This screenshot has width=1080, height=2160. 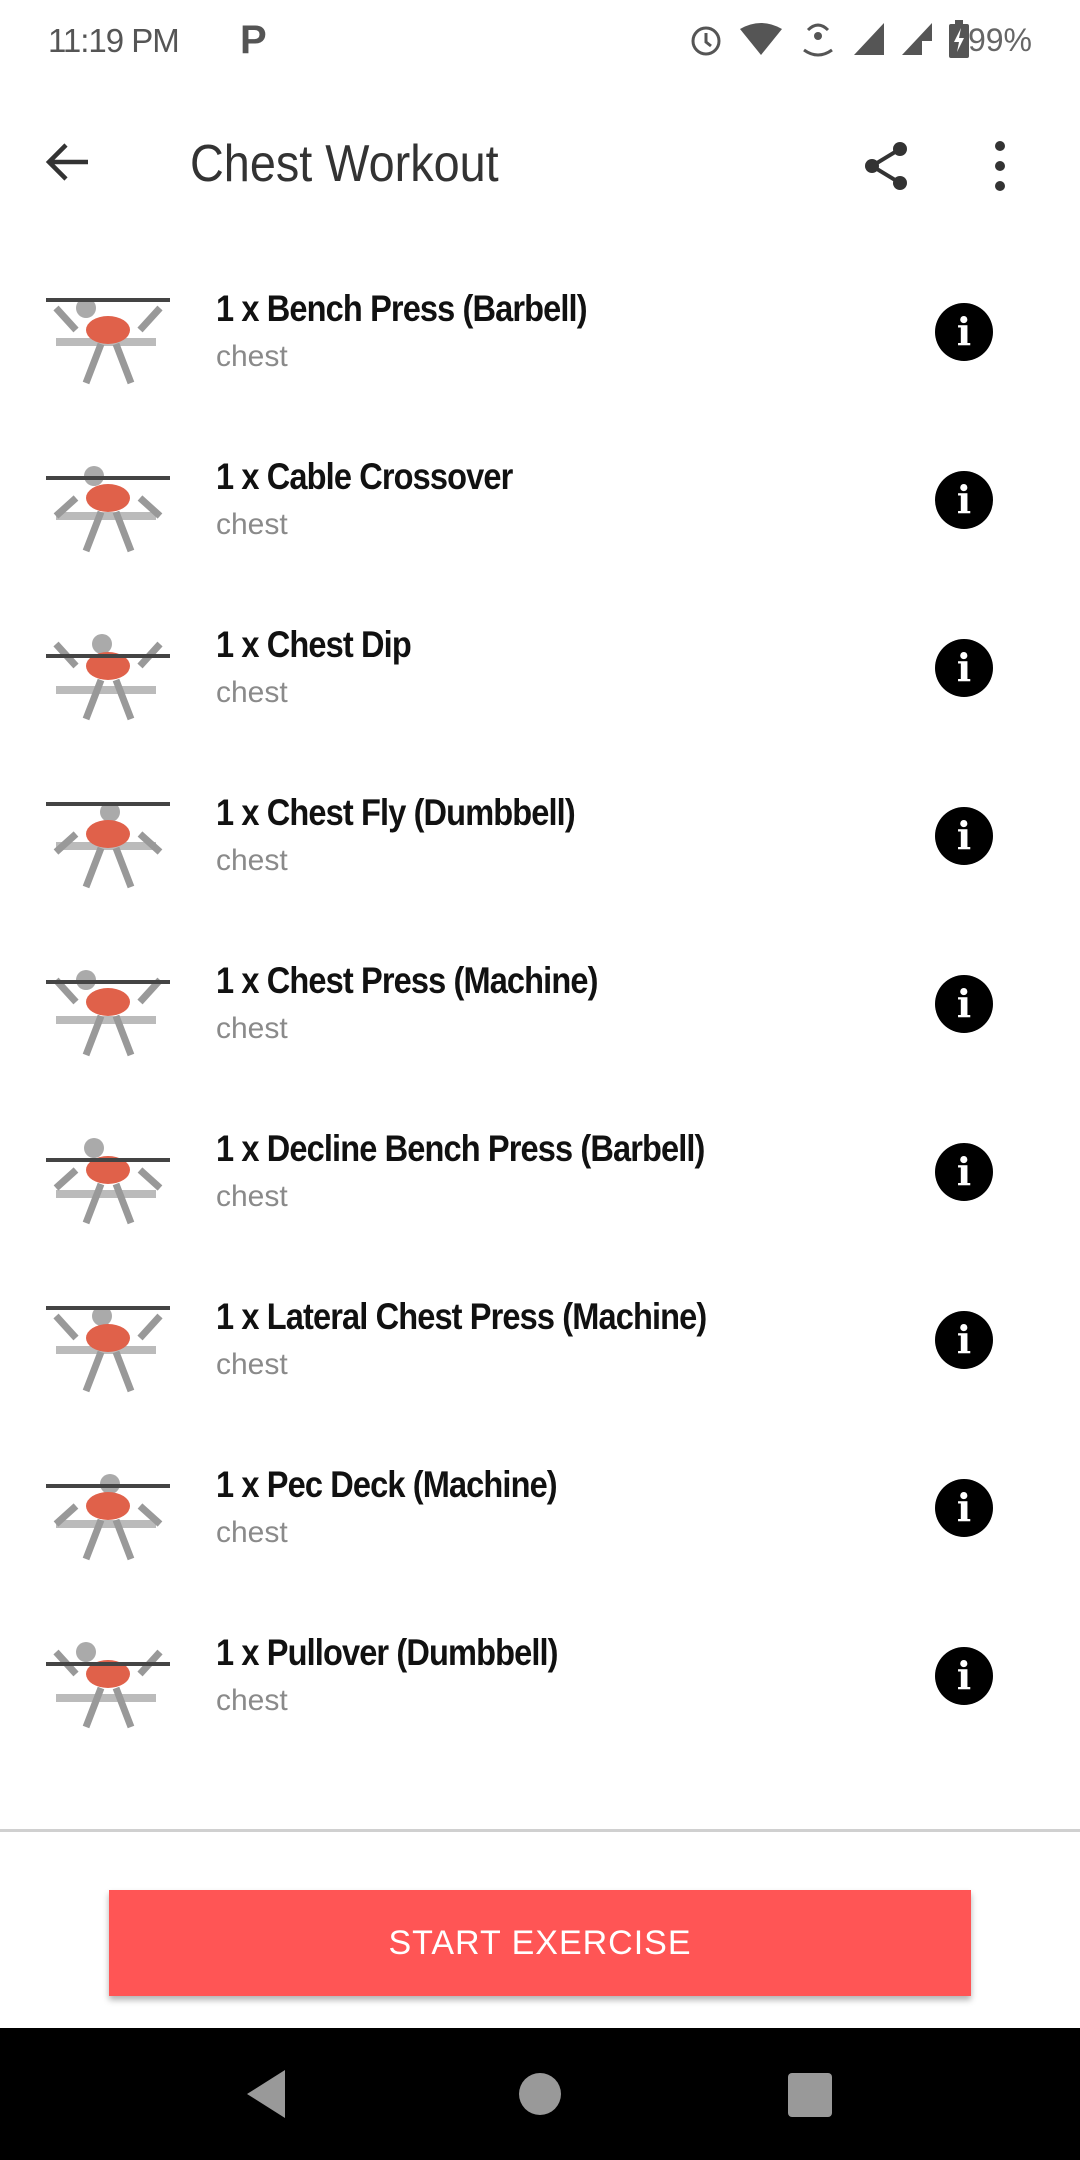 I want to click on exercise-list-item: 1 x Cable Crossover chest i, so click(x=540, y=500).